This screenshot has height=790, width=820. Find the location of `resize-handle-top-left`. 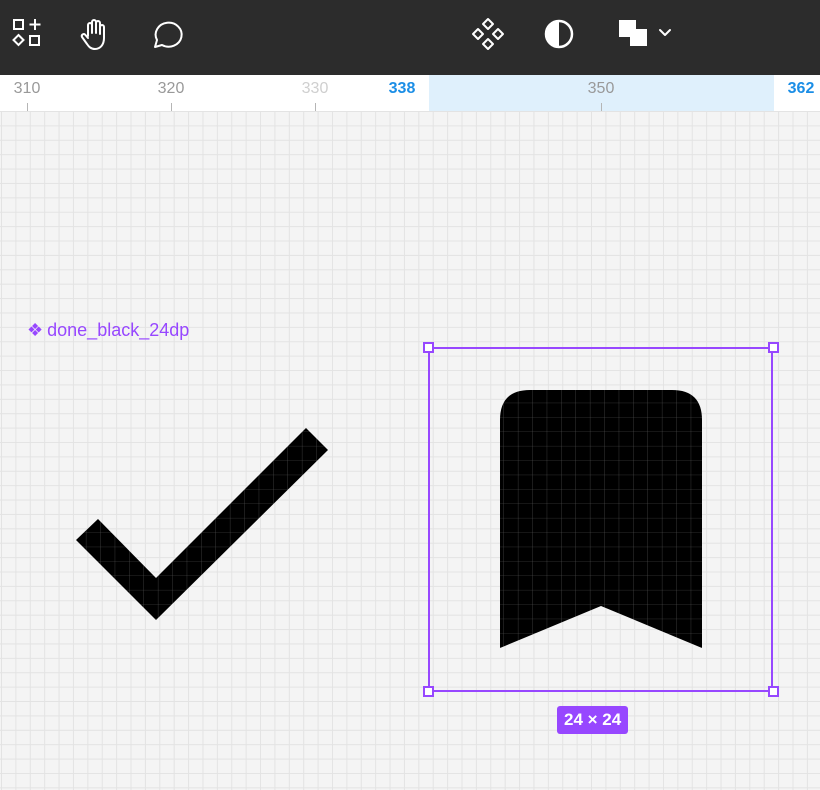

resize-handle-top-left is located at coordinates (428, 347).